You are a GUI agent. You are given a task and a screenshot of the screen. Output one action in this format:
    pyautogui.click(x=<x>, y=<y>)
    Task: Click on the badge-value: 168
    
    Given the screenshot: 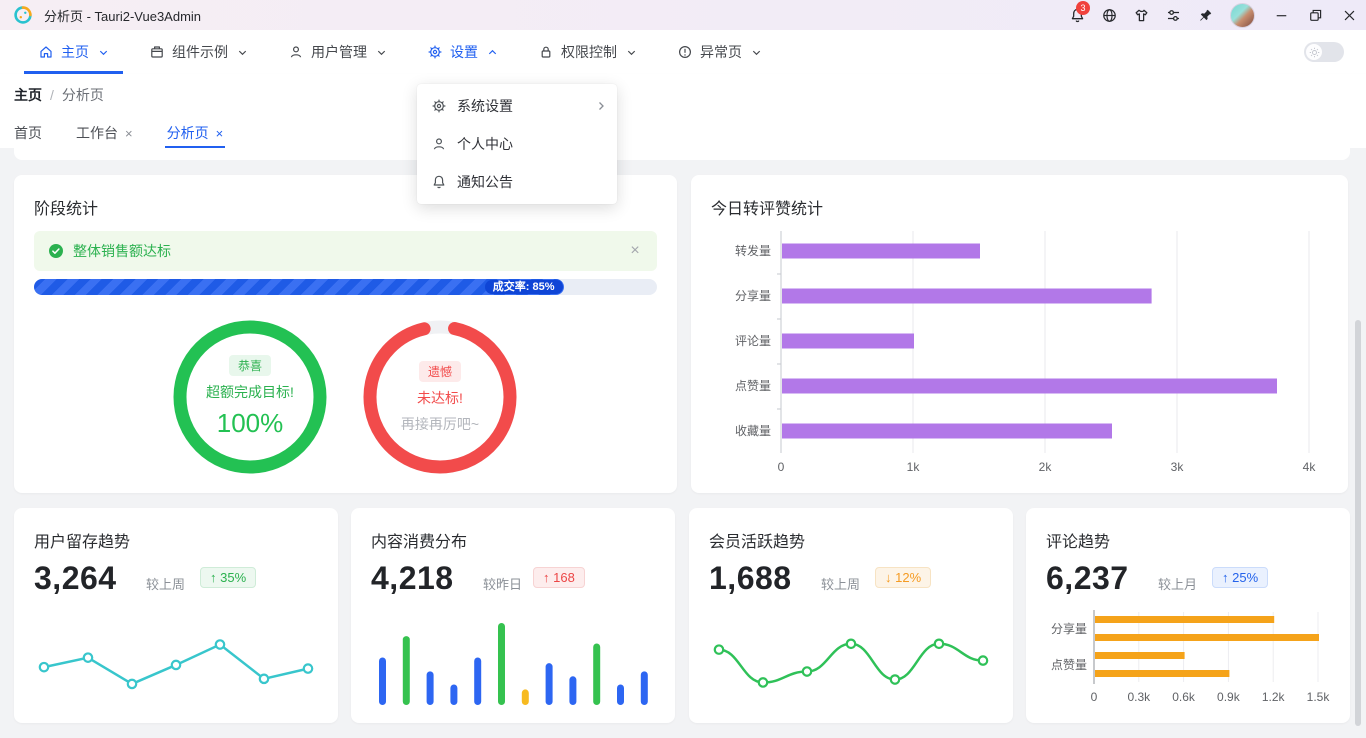 What is the action you would take?
    pyautogui.click(x=564, y=577)
    